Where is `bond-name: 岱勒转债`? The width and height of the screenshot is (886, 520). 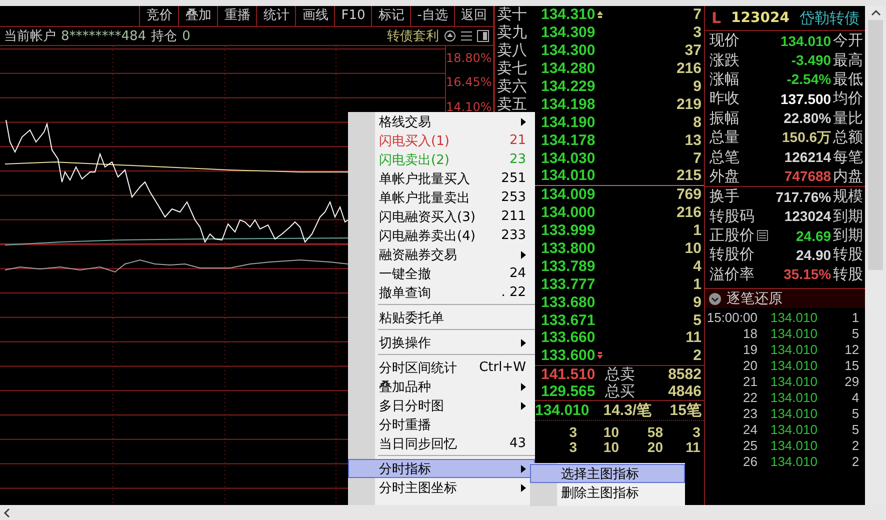 bond-name: 岱勒转债 is located at coordinates (829, 18).